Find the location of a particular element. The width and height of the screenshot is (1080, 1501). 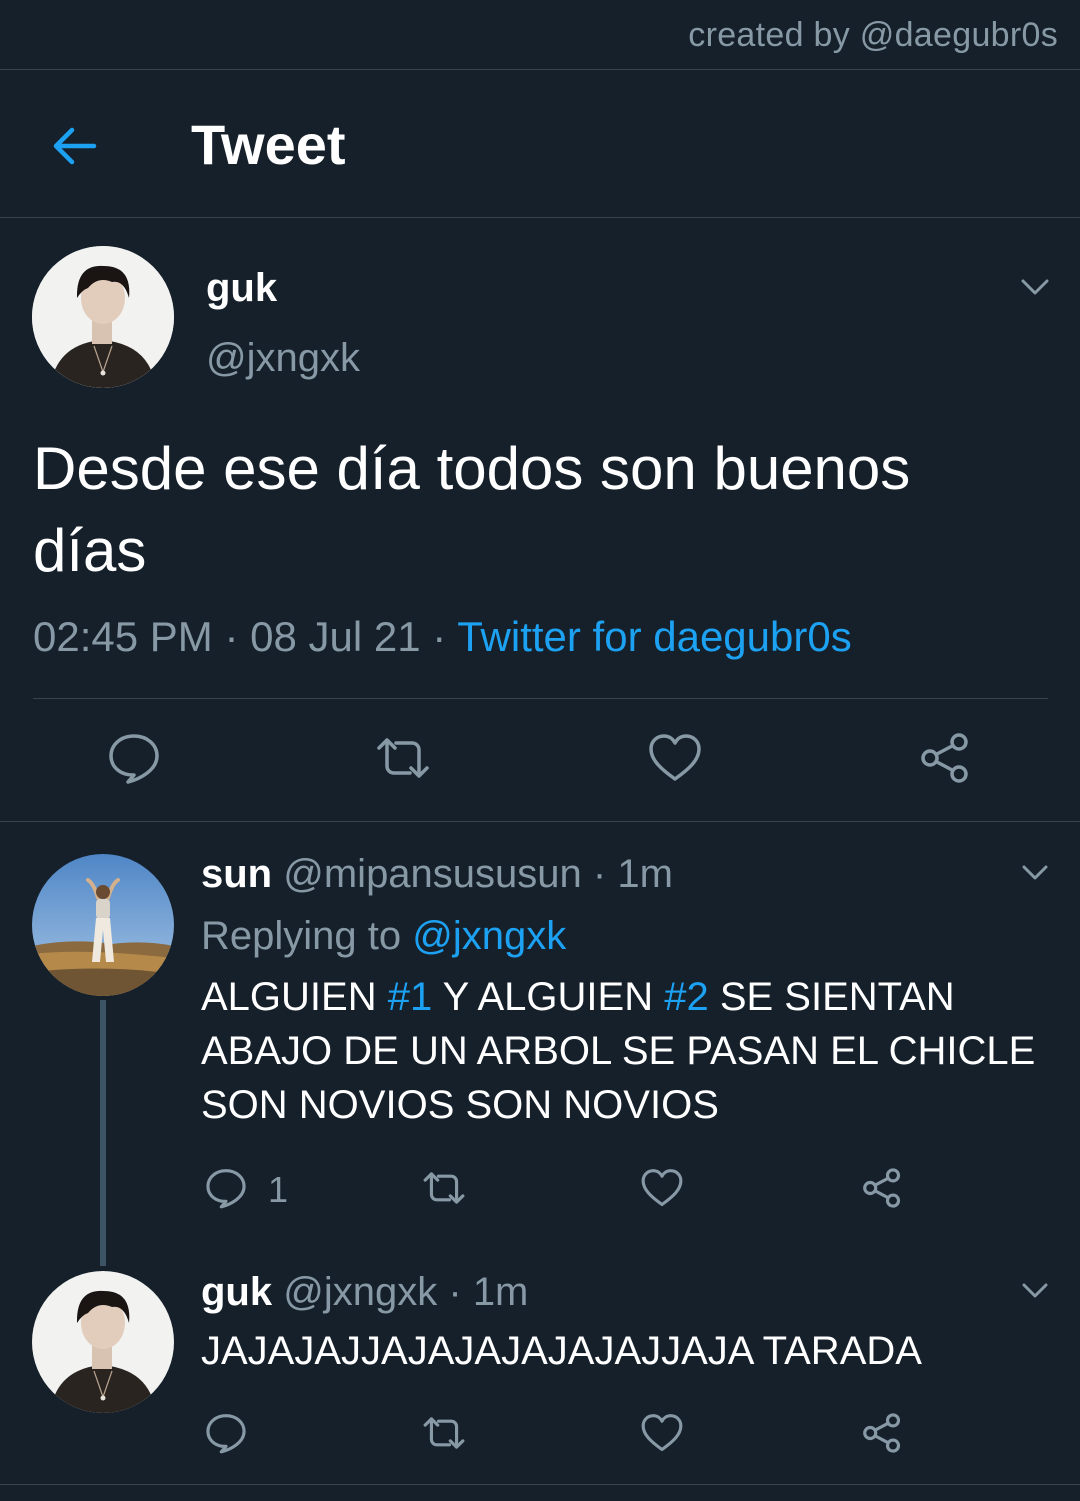

reply-header: sun @mipansususun · 1m is located at coordinates (437, 874).